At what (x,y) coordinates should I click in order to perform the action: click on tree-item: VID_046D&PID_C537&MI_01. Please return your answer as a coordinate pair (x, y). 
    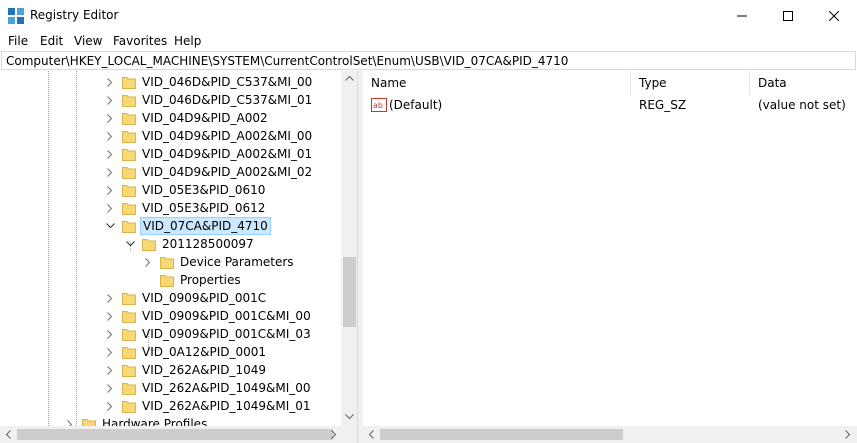
    Looking at the image, I should click on (209, 100).